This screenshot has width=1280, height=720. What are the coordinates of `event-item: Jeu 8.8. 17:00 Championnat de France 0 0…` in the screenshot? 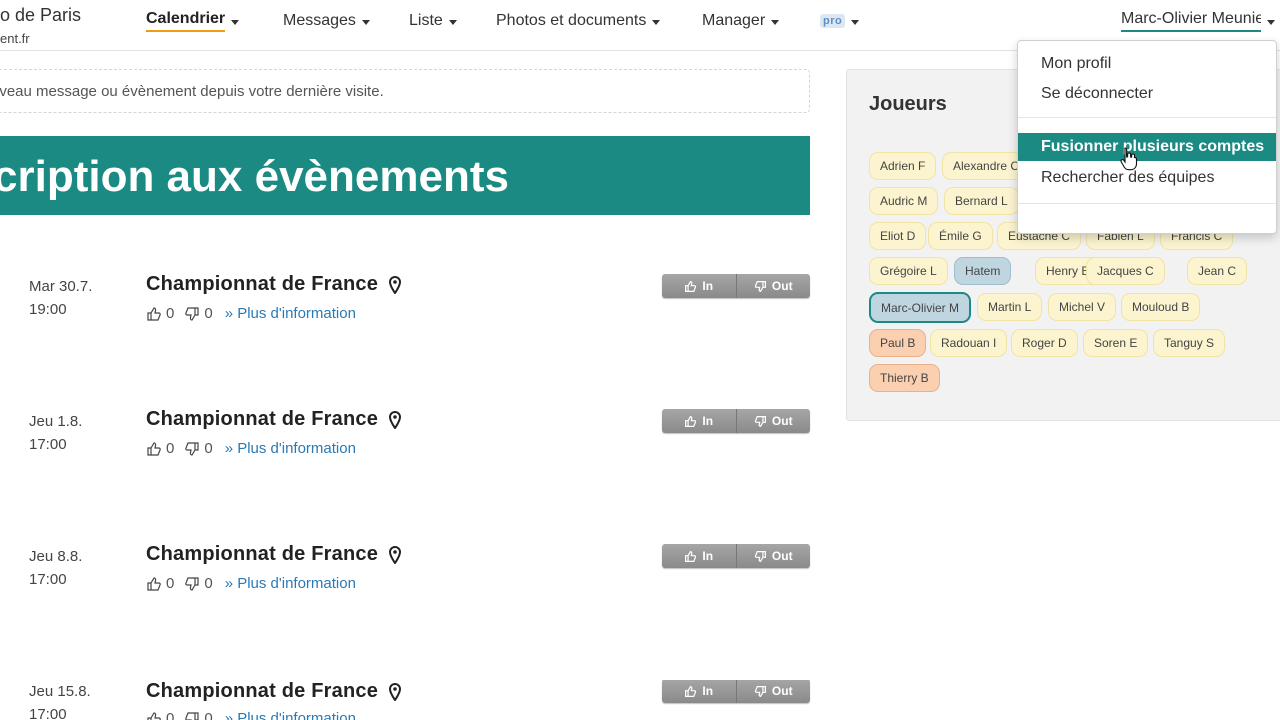 It's located at (406, 584).